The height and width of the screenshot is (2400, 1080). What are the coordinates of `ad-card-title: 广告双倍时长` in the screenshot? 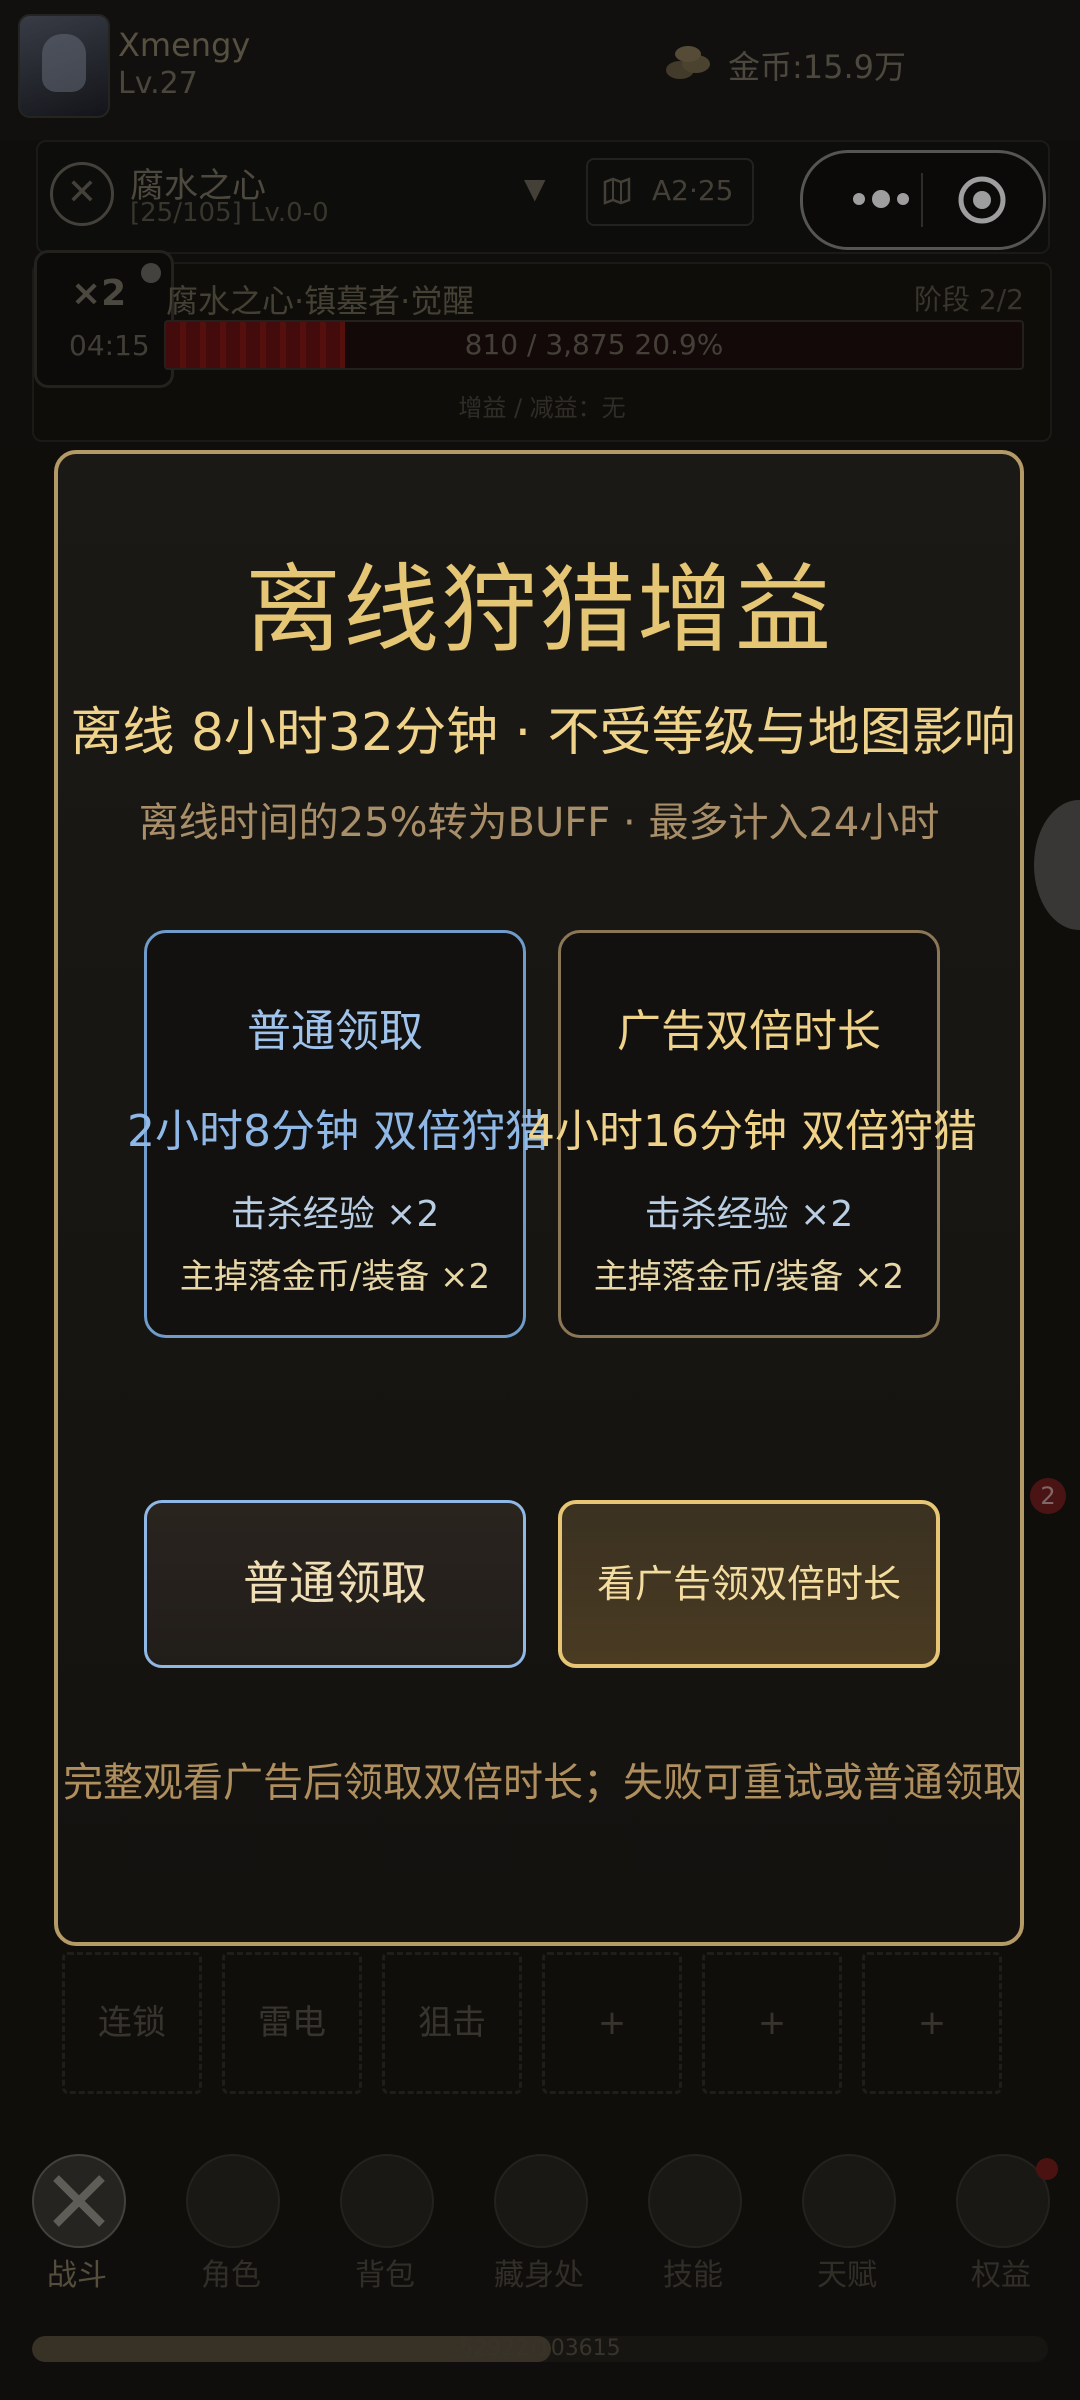 It's located at (749, 1031).